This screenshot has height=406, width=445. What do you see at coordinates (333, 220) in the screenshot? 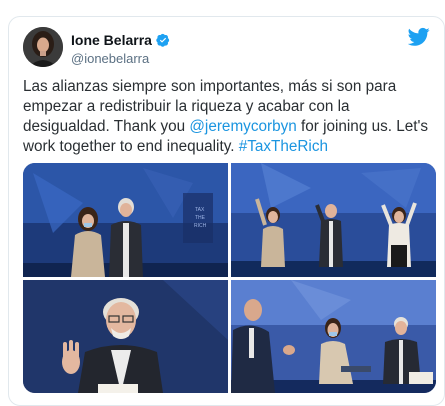
I see `photo-stage-waving` at bounding box center [333, 220].